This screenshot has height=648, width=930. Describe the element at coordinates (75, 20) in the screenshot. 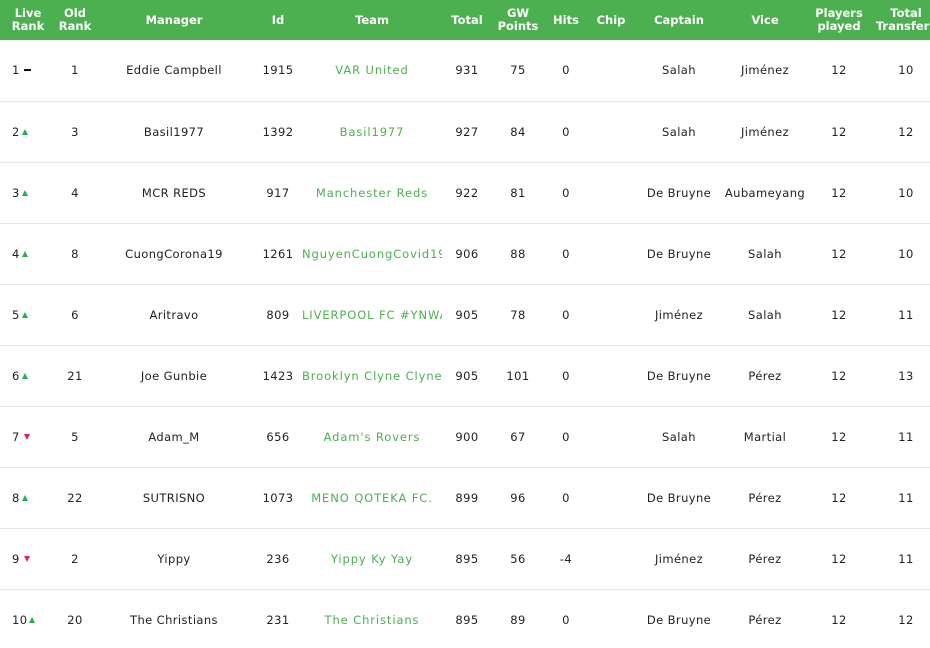

I see `header-old-rank: Old Rank` at that location.